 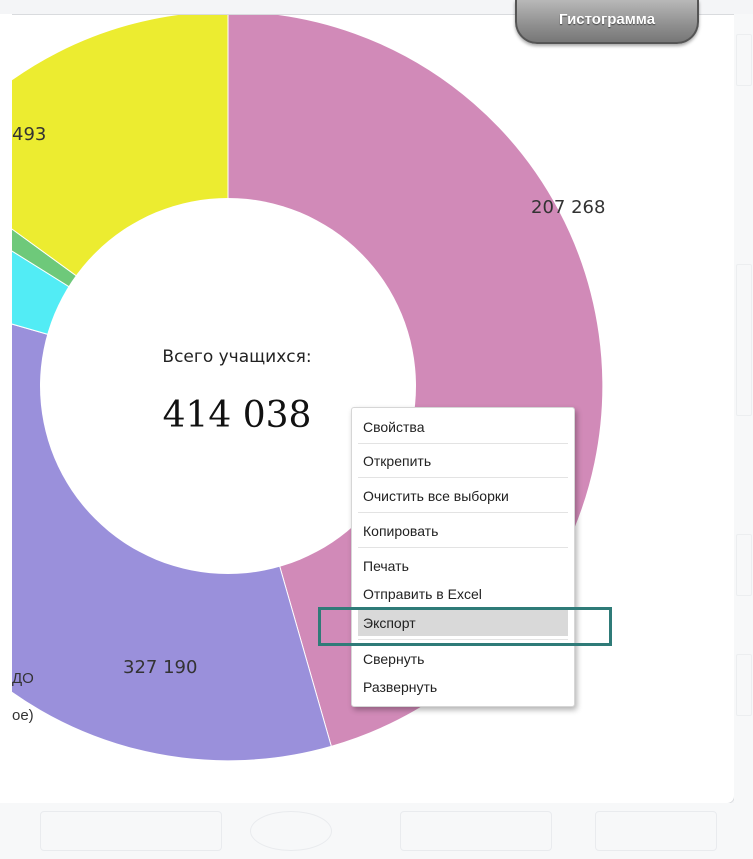 I want to click on menu-item-5: Печать, so click(x=463, y=566).